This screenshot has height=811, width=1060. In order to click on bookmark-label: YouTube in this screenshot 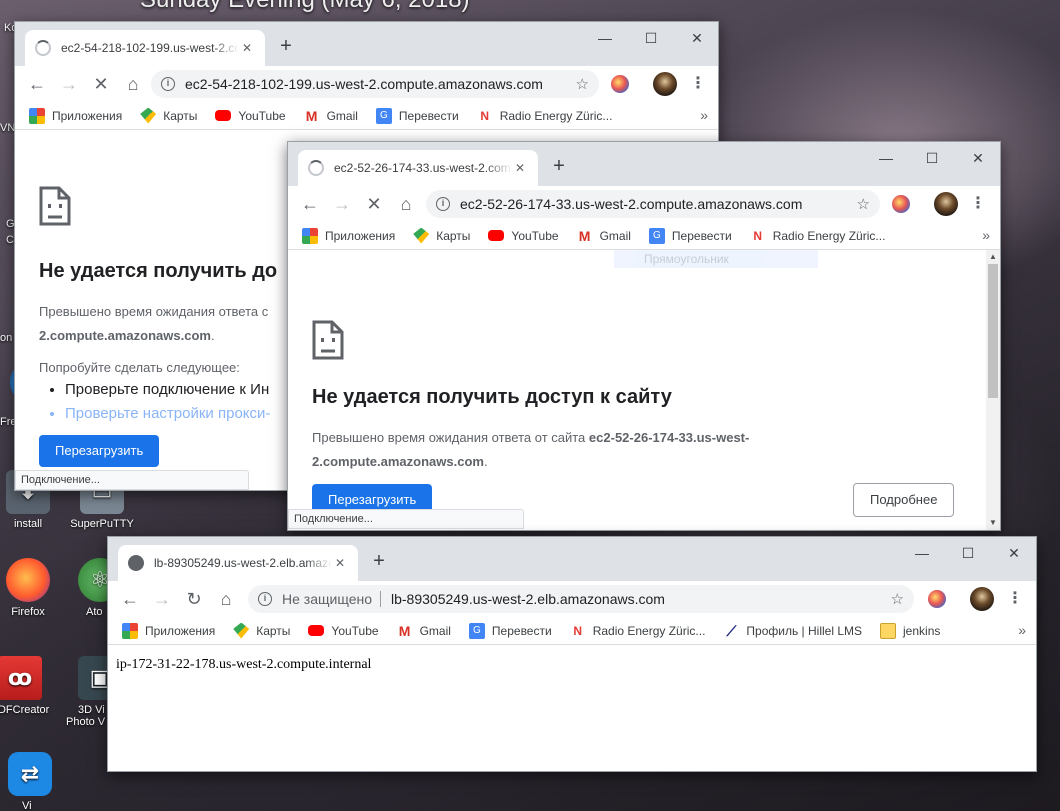, I will do `click(535, 235)`.